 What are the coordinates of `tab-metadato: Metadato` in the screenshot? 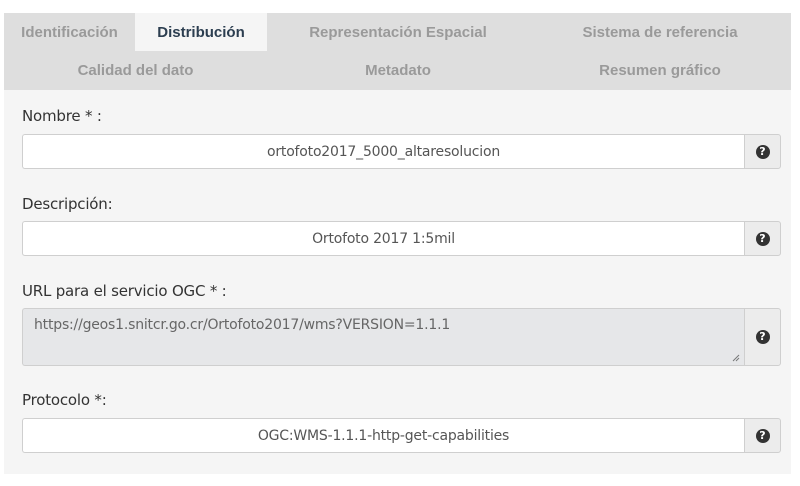 It's located at (398, 70).